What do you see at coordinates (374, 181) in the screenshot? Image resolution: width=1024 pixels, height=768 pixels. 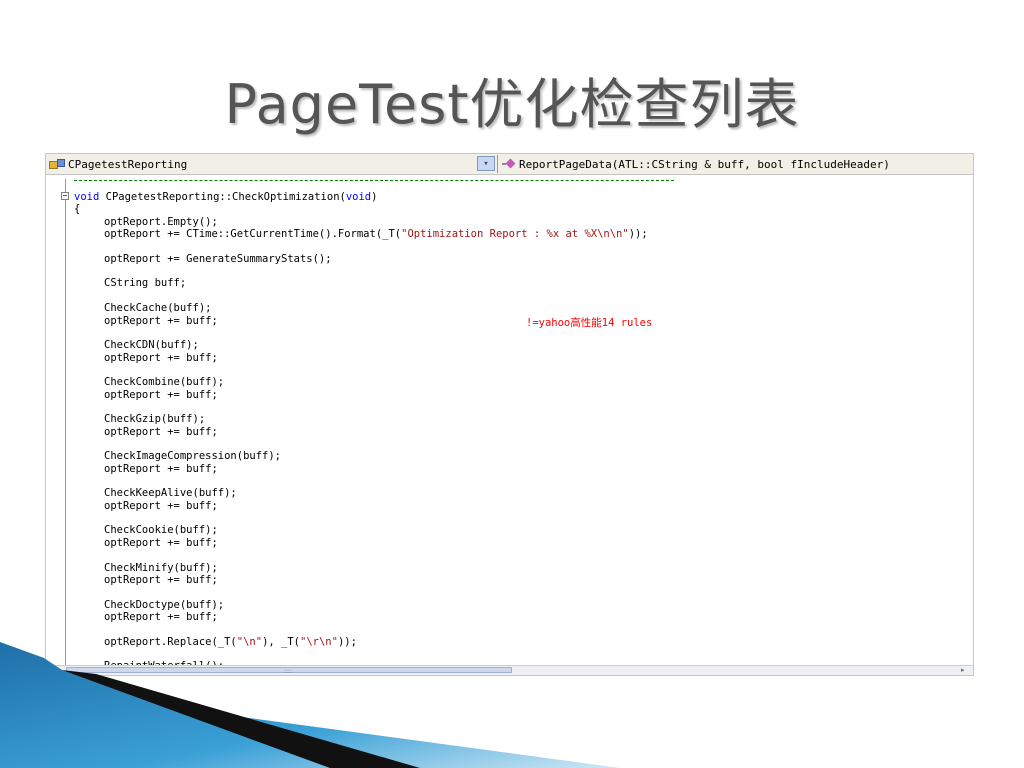 I see `comment-separator` at bounding box center [374, 181].